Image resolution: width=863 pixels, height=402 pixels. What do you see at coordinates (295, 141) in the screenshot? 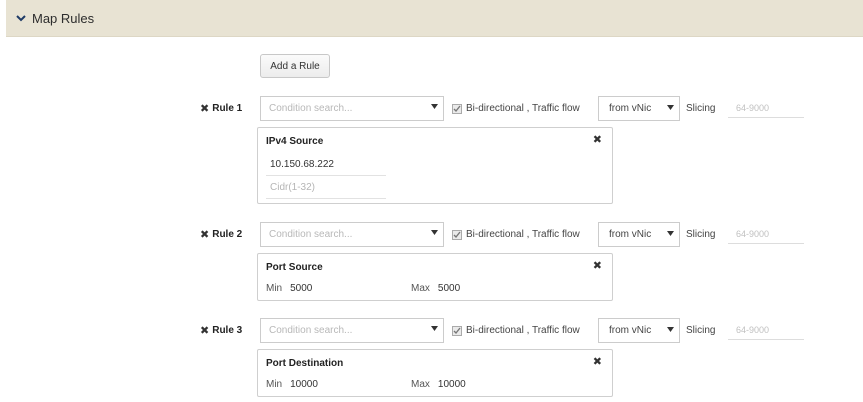
I see `card-title: IPv4 Source` at bounding box center [295, 141].